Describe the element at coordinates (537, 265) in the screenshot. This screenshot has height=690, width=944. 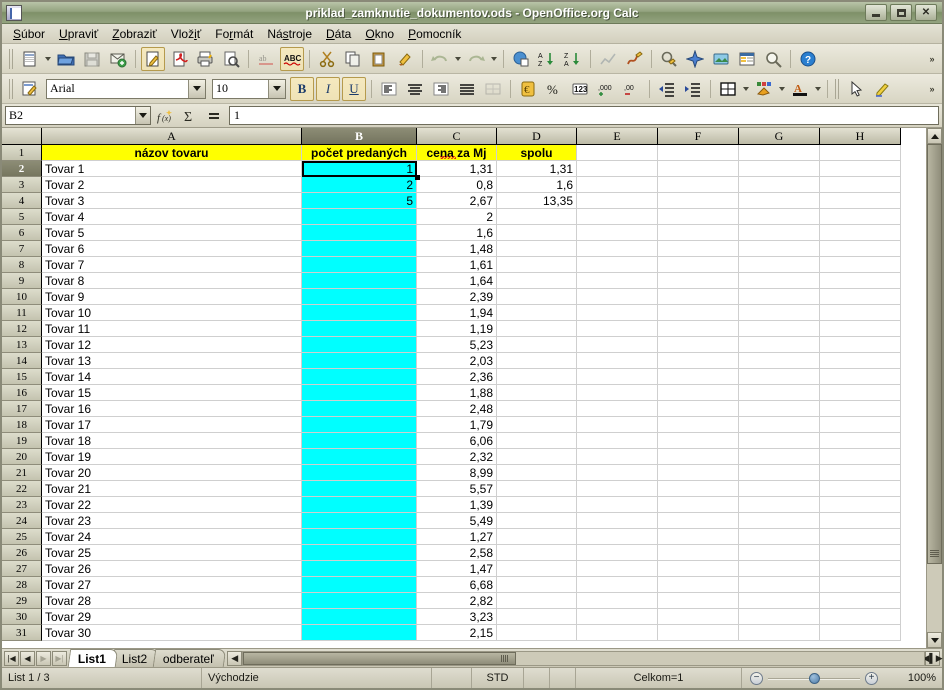
I see `cell-D8` at that location.